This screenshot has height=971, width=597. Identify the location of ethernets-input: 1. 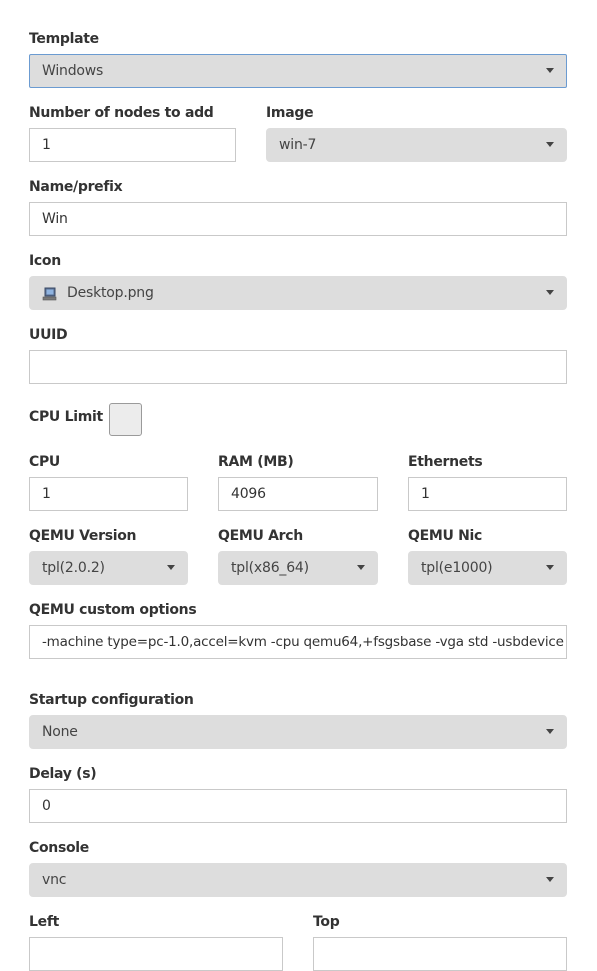
(487, 494).